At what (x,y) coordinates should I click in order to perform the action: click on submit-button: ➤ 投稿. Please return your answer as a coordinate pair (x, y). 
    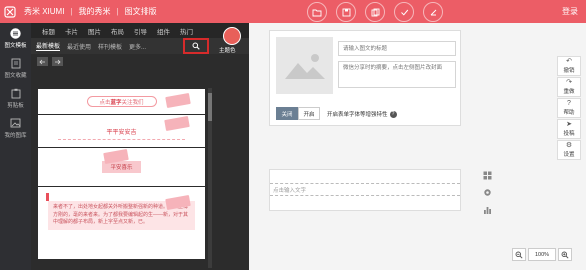
    Looking at the image, I should click on (569, 129).